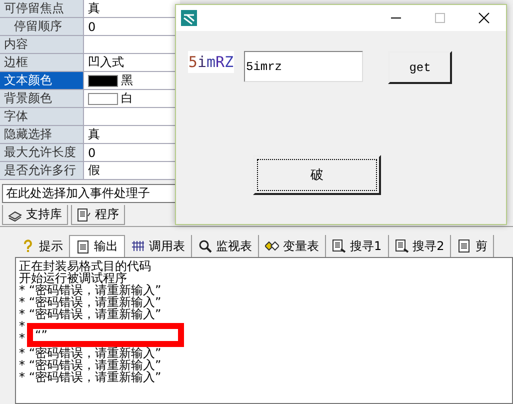 This screenshot has height=404, width=513. I want to click on property-name: 边框, so click(42, 62).